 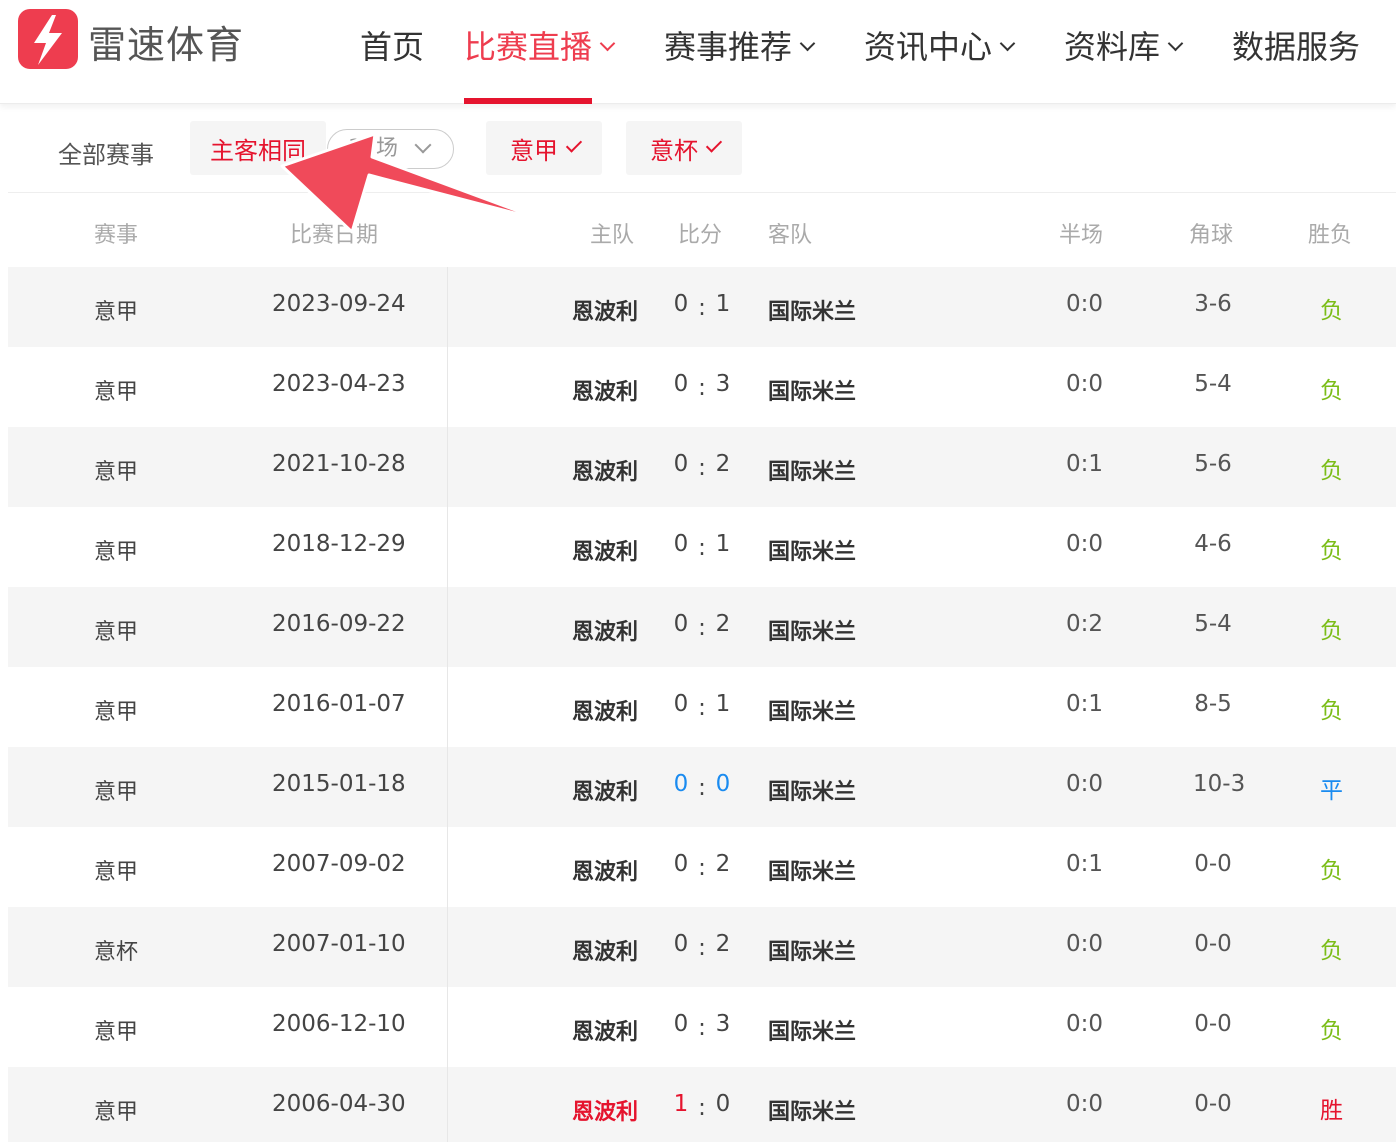 I want to click on cell-date: 2016-01-07, so click(x=339, y=704).